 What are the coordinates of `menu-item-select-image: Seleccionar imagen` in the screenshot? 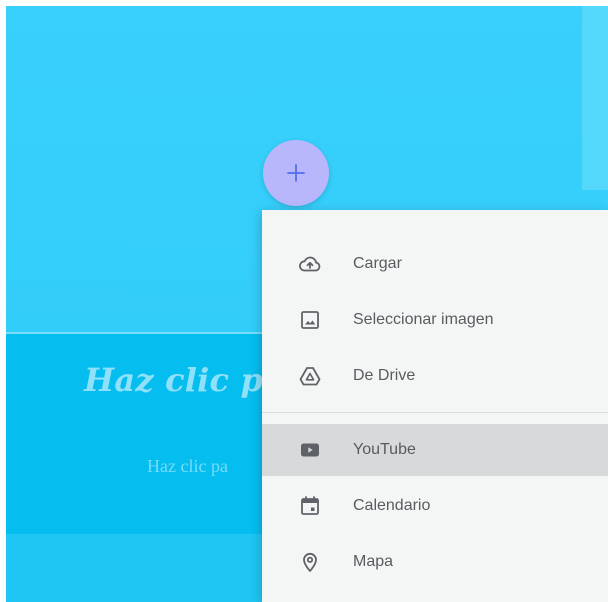 It's located at (435, 320).